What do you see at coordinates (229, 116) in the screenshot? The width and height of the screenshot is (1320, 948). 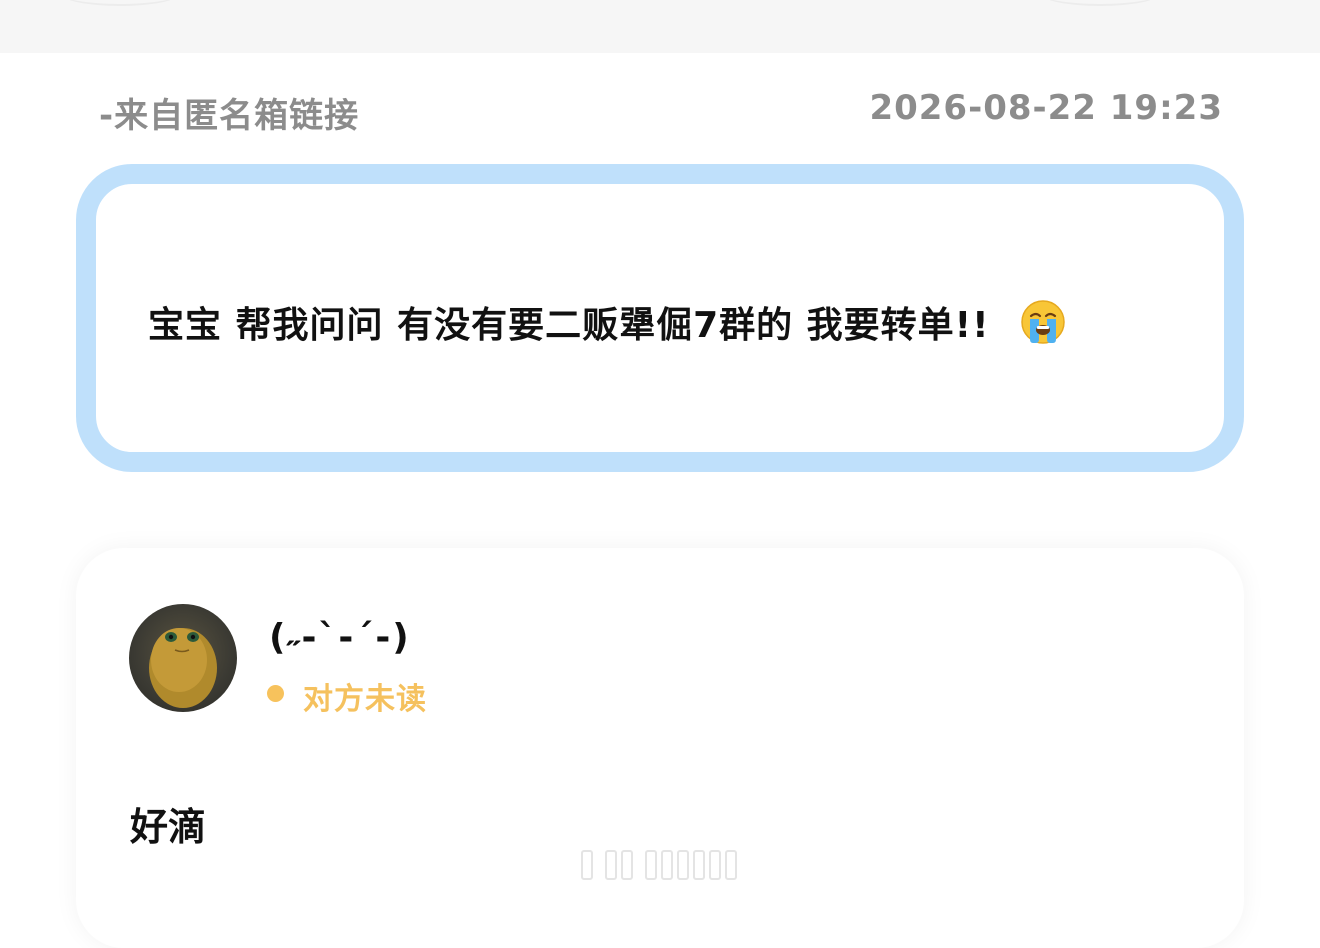 I see `source-label: -来自匿名箱链接` at bounding box center [229, 116].